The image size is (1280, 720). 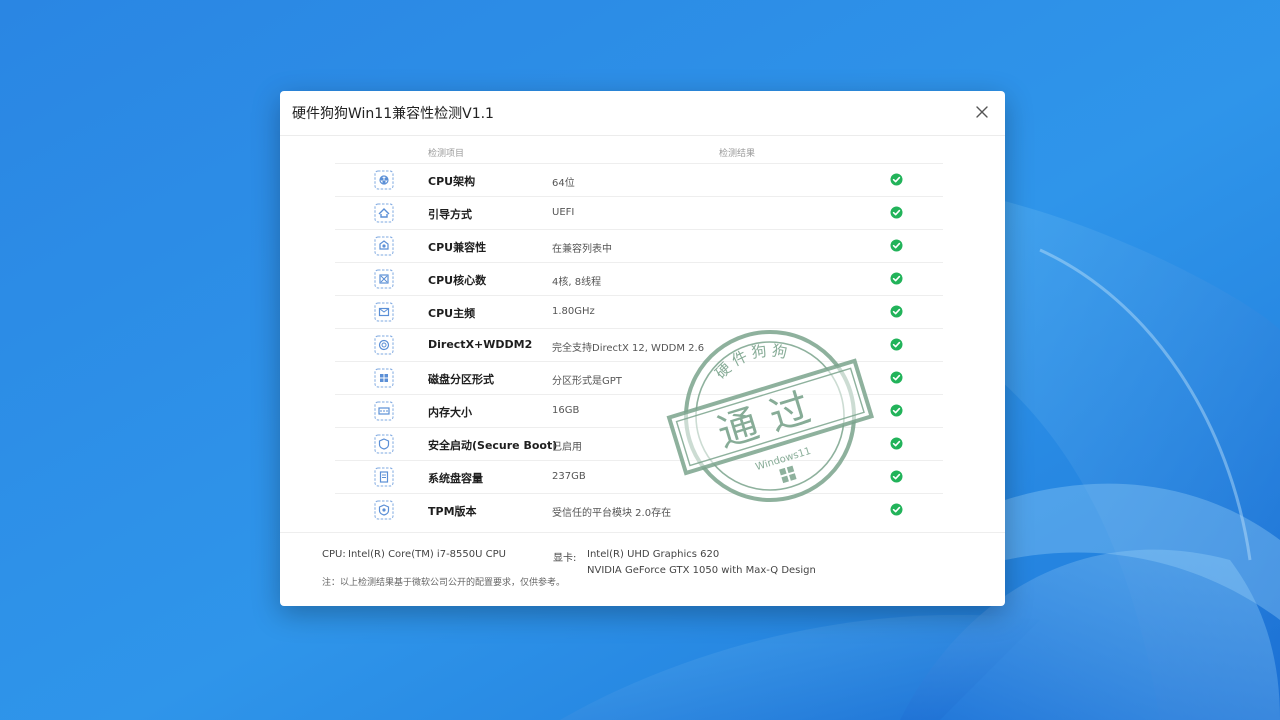 I want to click on partition-icon, so click(x=384, y=378).